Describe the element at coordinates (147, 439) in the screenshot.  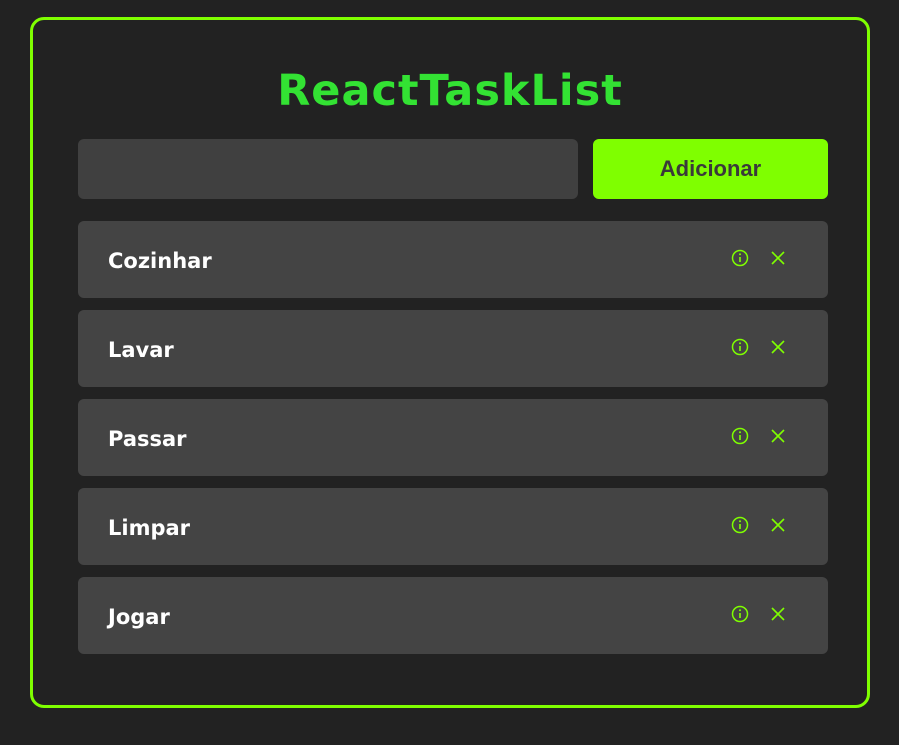
I see `task-title: Passar` at that location.